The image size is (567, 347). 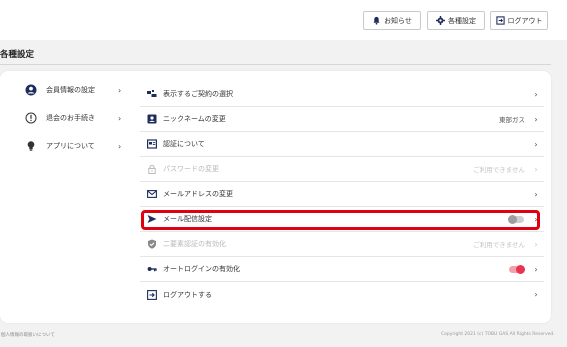 I want to click on key-icon, so click(x=152, y=269).